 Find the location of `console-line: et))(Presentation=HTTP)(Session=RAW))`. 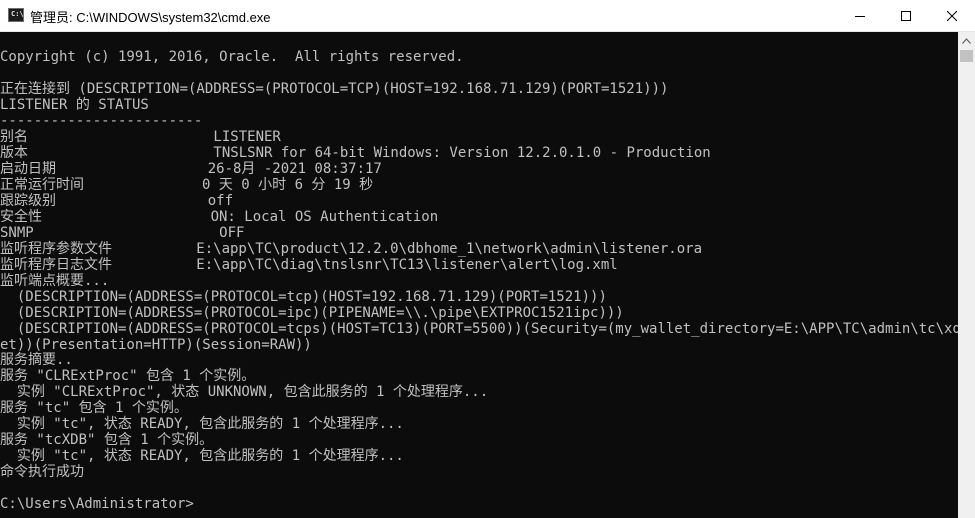

console-line: et))(Presentation=HTTP)(Session=RAW)) is located at coordinates (156, 345).